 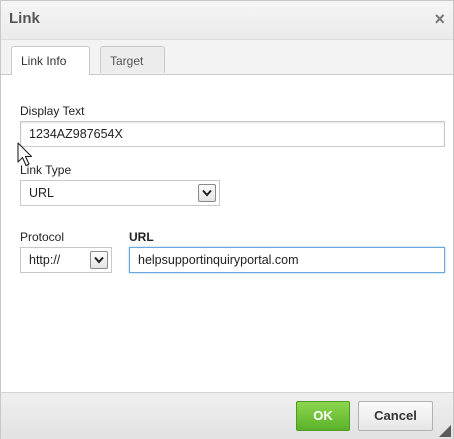 What do you see at coordinates (25, 154) in the screenshot?
I see `mouse-cursor-icon` at bounding box center [25, 154].